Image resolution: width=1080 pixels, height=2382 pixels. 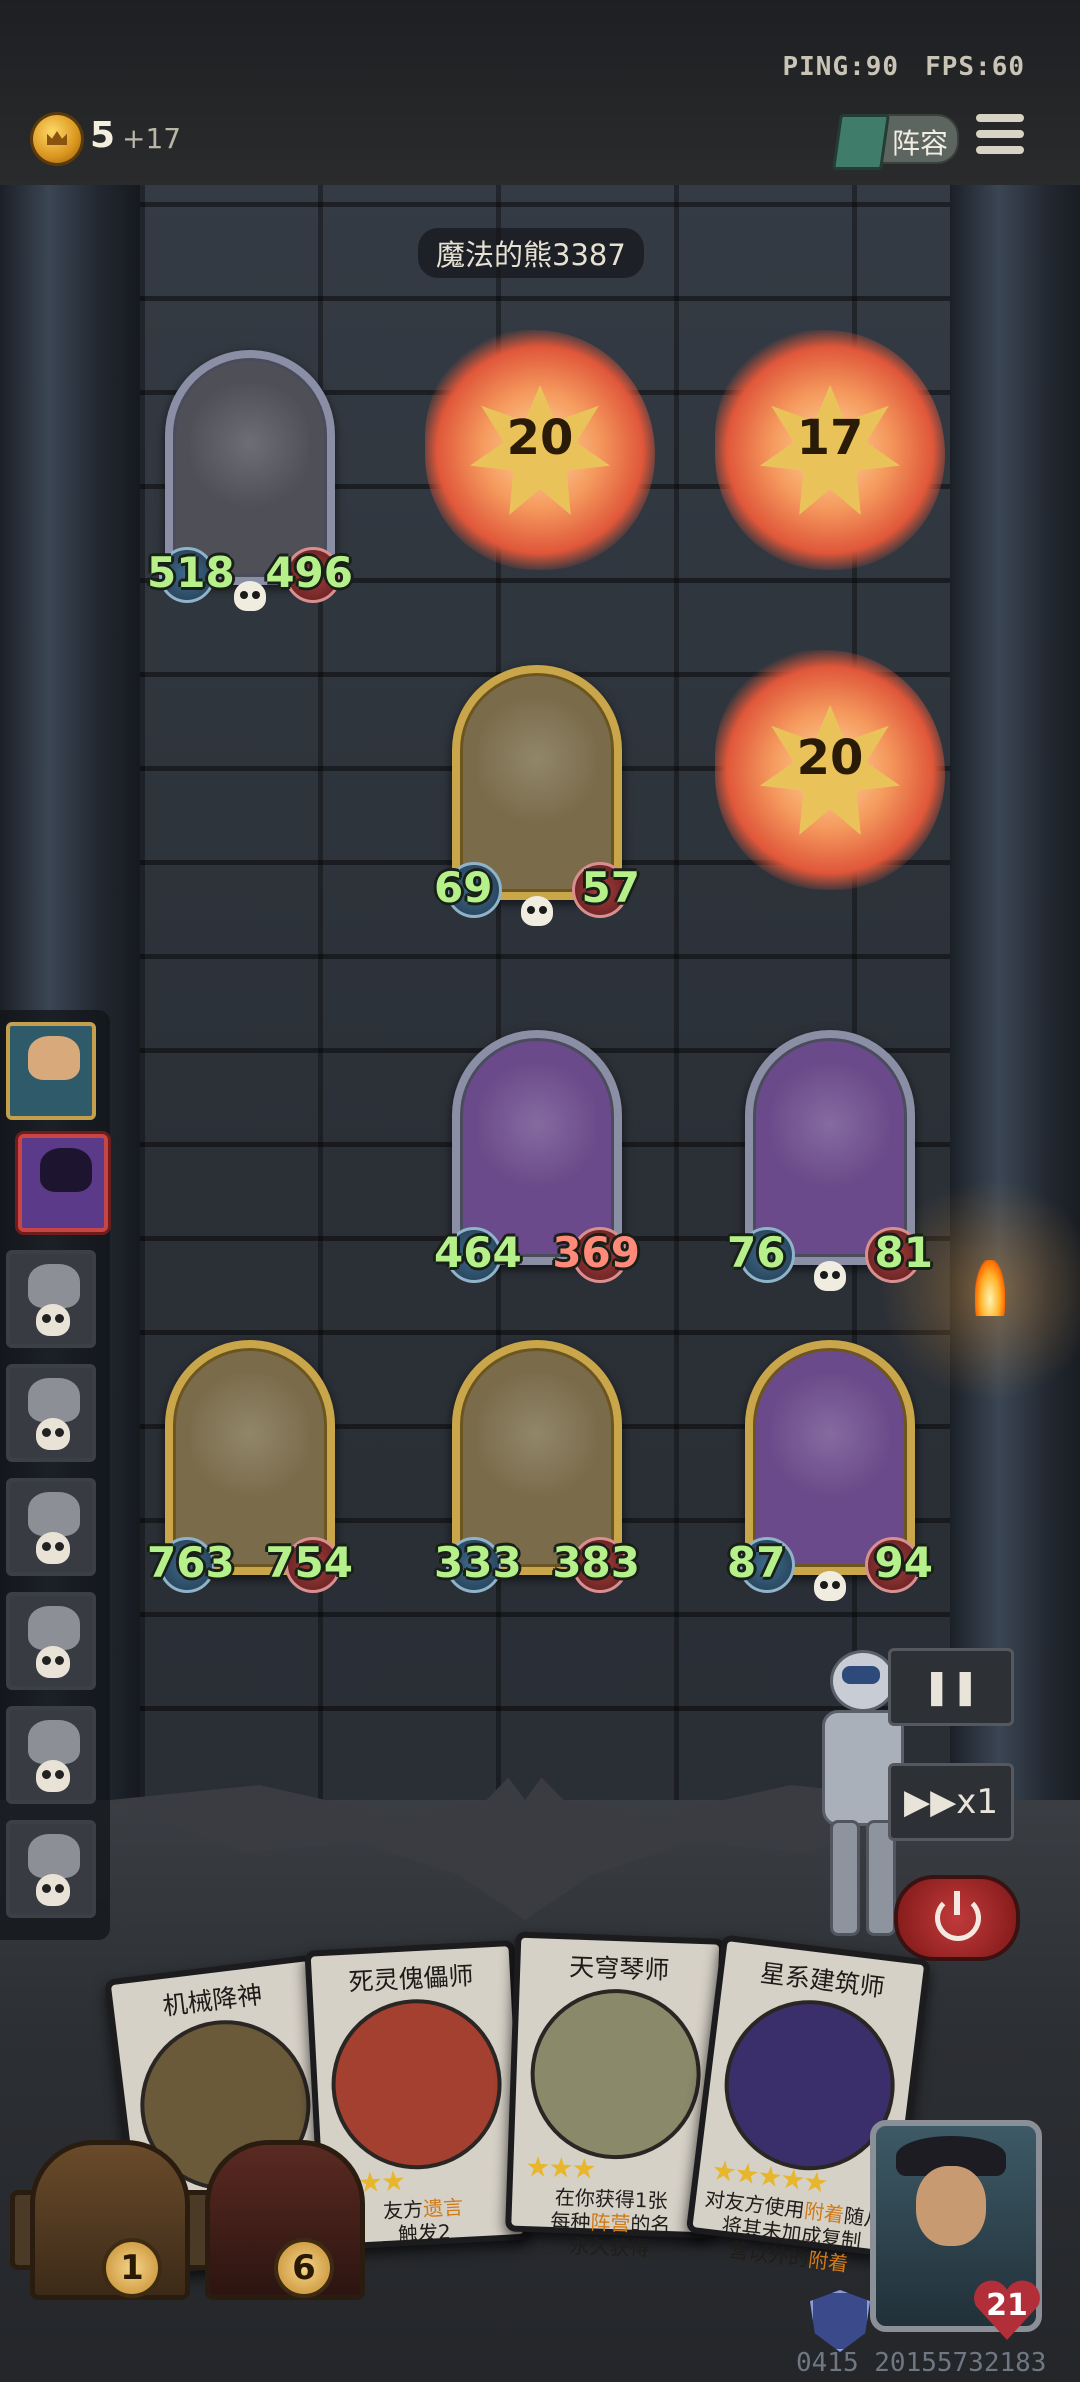 I want to click on unit-health: 369, so click(x=596, y=1252).